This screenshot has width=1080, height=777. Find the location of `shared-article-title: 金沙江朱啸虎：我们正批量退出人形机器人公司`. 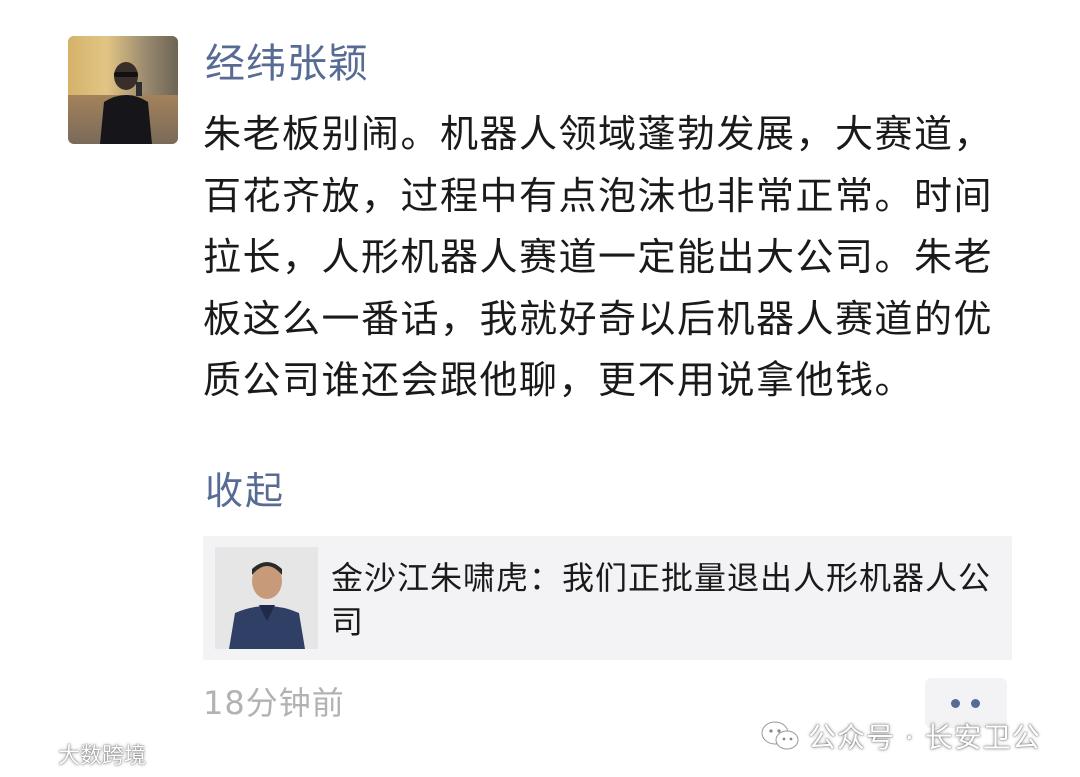

shared-article-title: 金沙江朱啸虎：我们正批量退出人形机器人公司 is located at coordinates (661, 600).